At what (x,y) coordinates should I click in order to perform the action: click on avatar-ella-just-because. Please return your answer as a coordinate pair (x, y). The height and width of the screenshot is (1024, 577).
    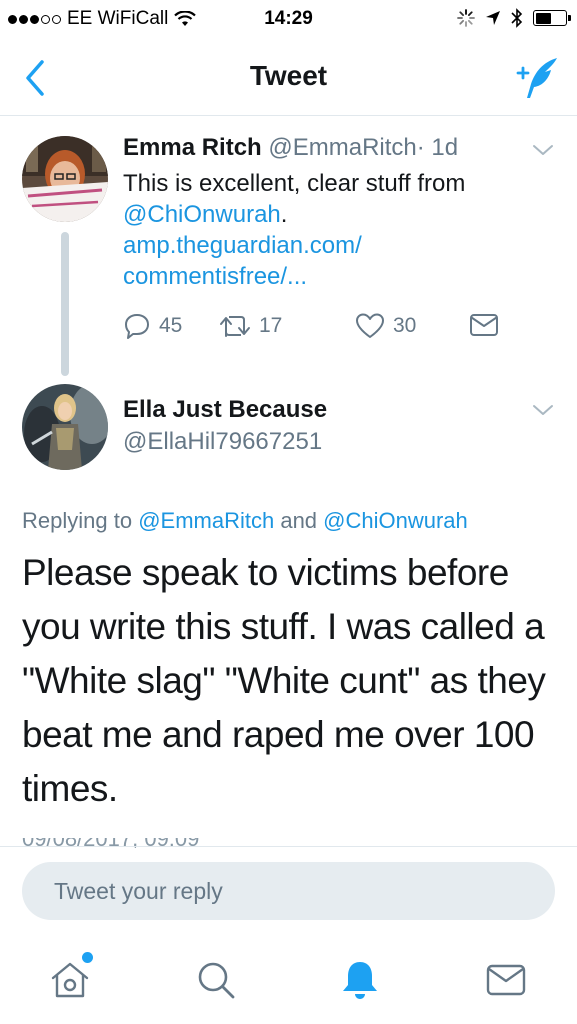
    Looking at the image, I should click on (65, 427).